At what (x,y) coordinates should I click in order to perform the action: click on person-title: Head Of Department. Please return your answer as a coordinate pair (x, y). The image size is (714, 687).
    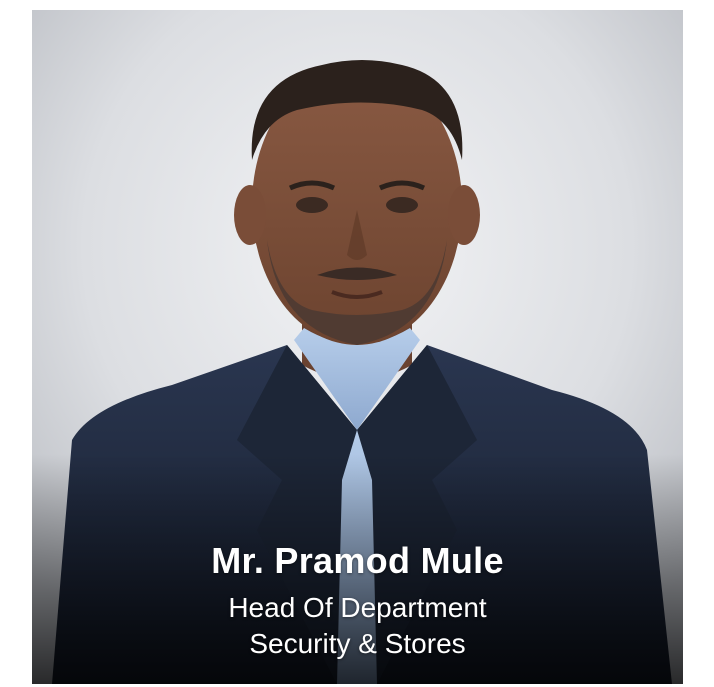
    Looking at the image, I should click on (357, 607).